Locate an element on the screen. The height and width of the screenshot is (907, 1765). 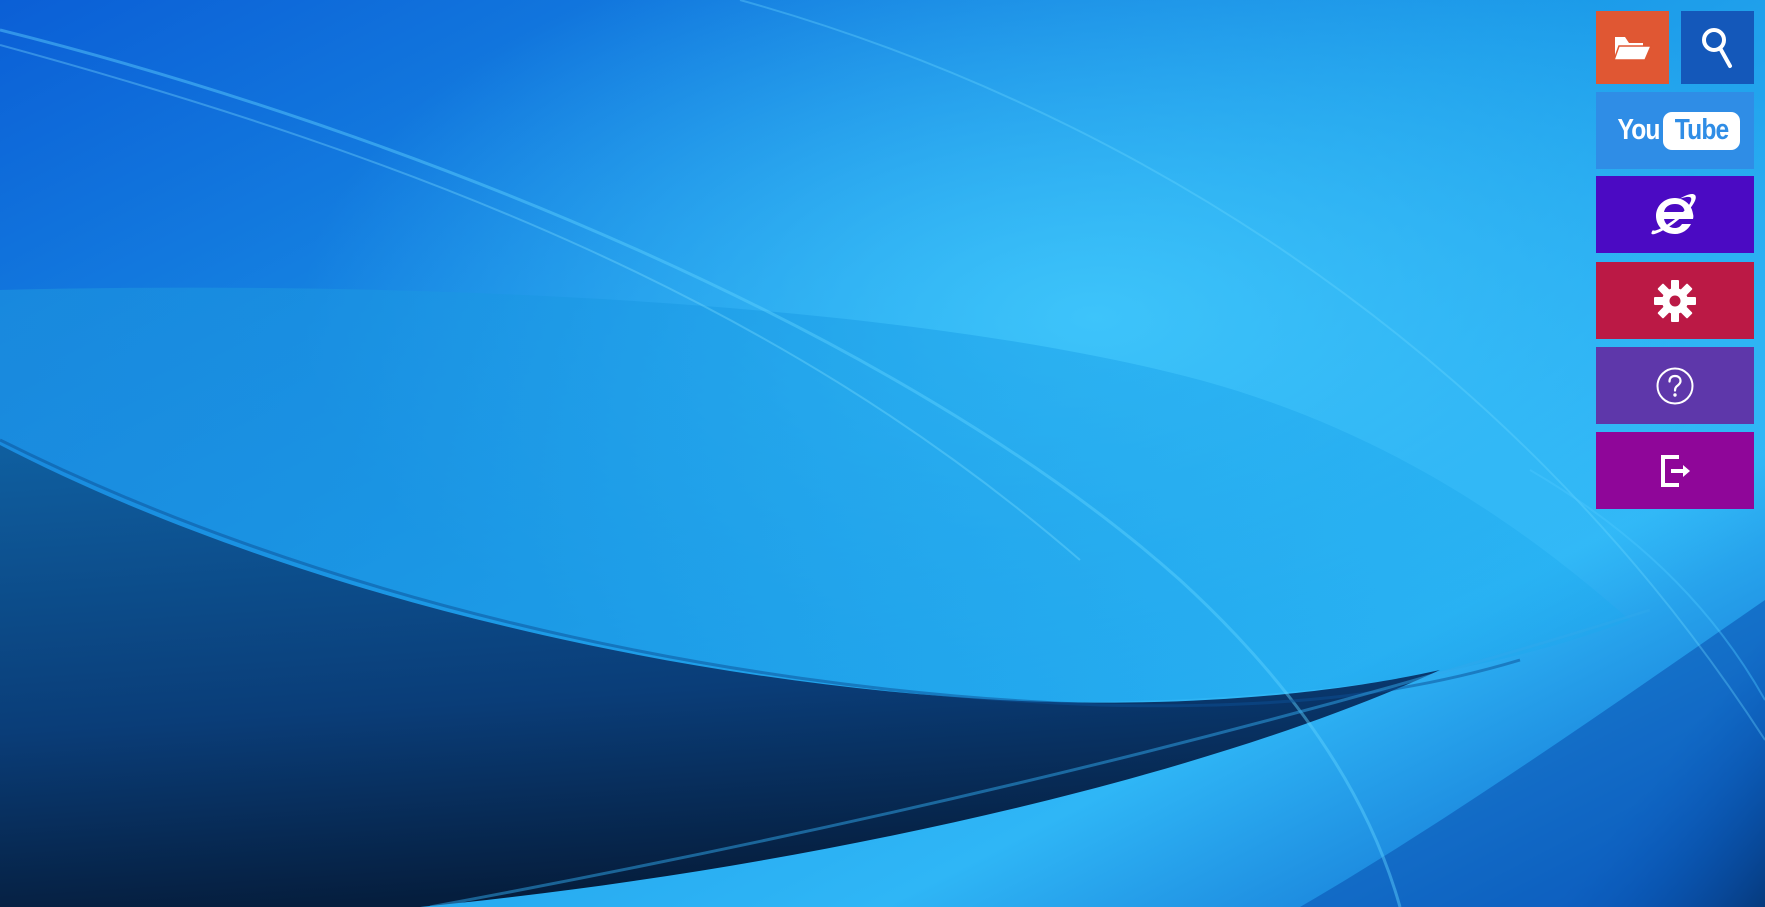
help-circle-icon is located at coordinates (1675, 385).